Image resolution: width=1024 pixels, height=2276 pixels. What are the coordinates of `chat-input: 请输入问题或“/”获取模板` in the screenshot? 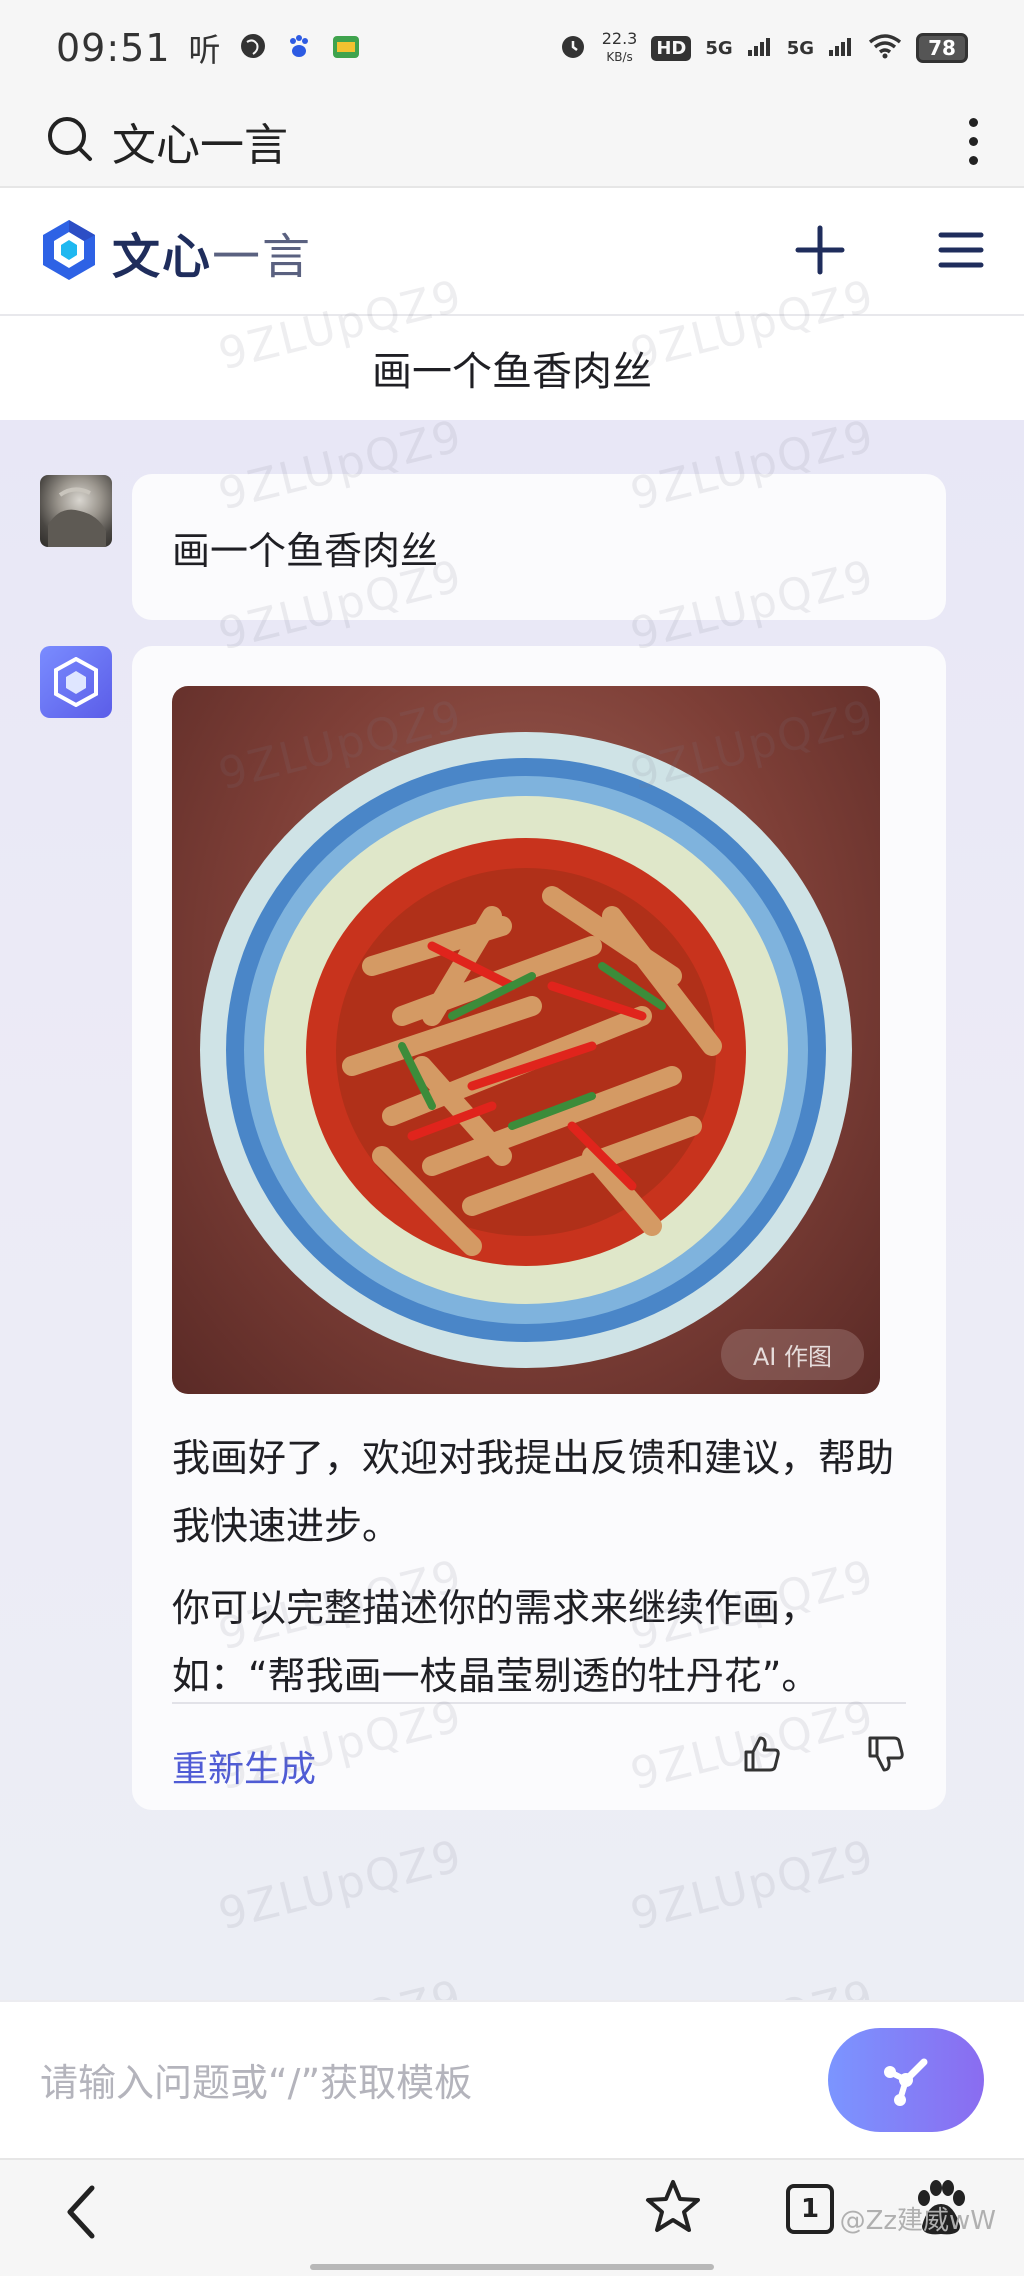 It's located at (256, 2079).